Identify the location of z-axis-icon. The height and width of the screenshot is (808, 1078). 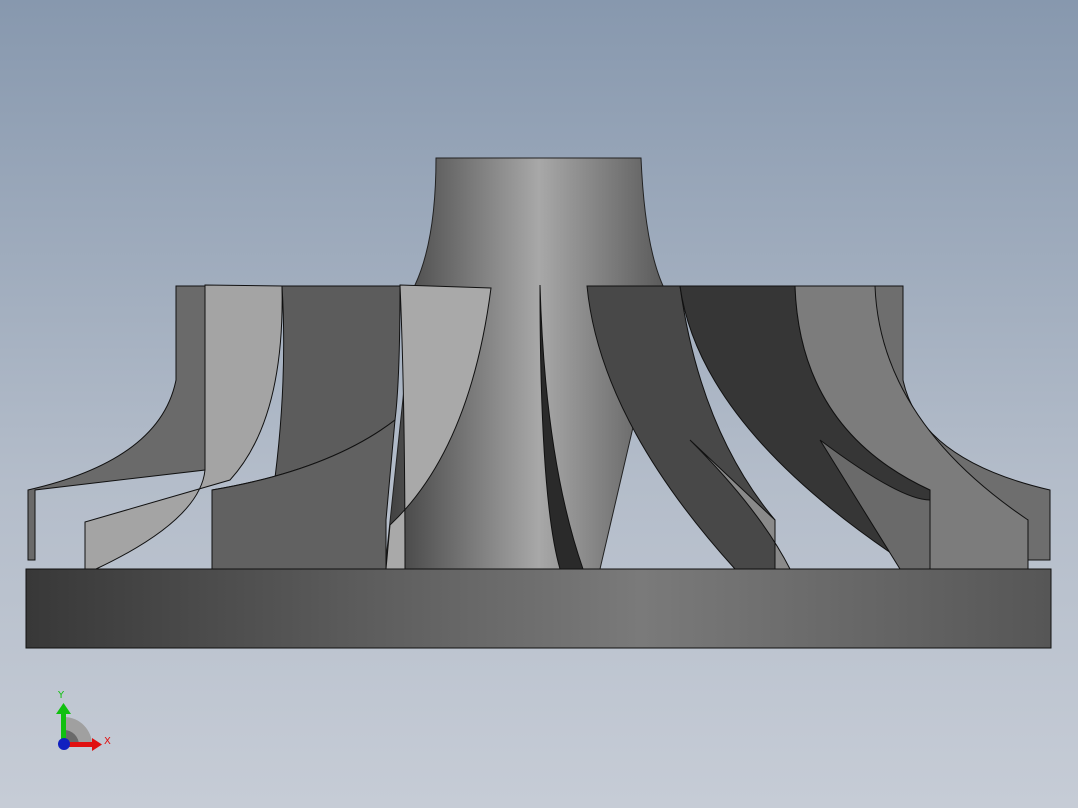
(64, 744).